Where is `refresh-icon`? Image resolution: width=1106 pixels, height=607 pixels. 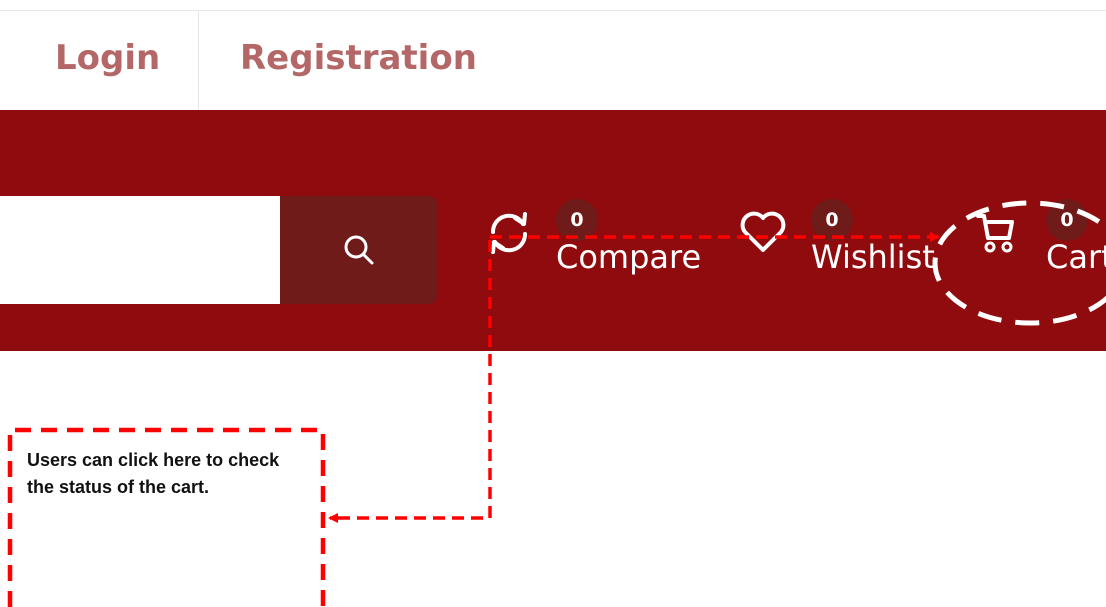
refresh-icon is located at coordinates (509, 233).